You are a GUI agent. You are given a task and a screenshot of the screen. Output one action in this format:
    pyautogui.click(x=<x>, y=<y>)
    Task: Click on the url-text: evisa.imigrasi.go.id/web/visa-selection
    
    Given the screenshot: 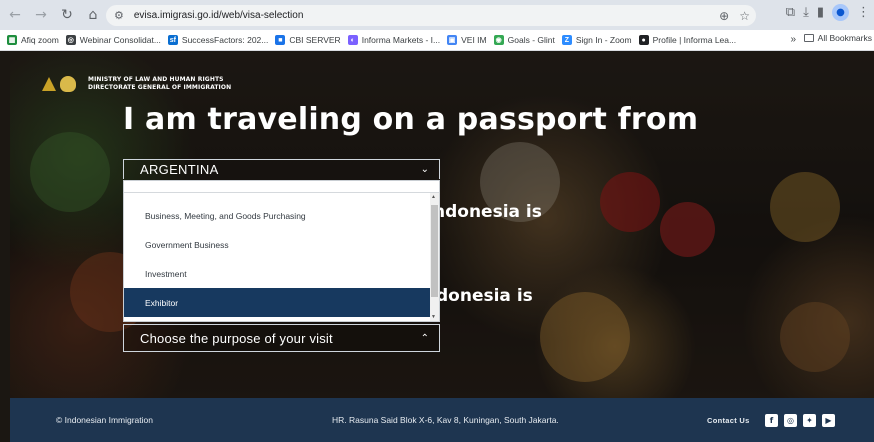 What is the action you would take?
    pyautogui.click(x=219, y=15)
    